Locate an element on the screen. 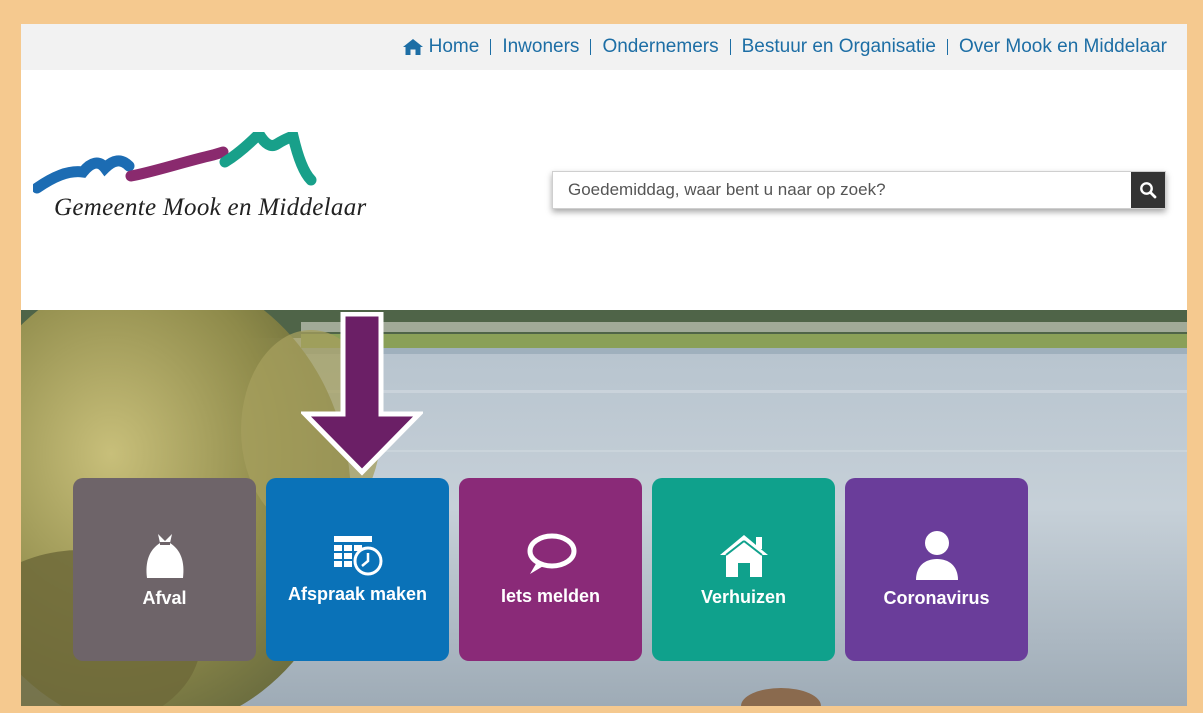 This screenshot has width=1203, height=713. calendar-clock-icon is located at coordinates (357, 556).